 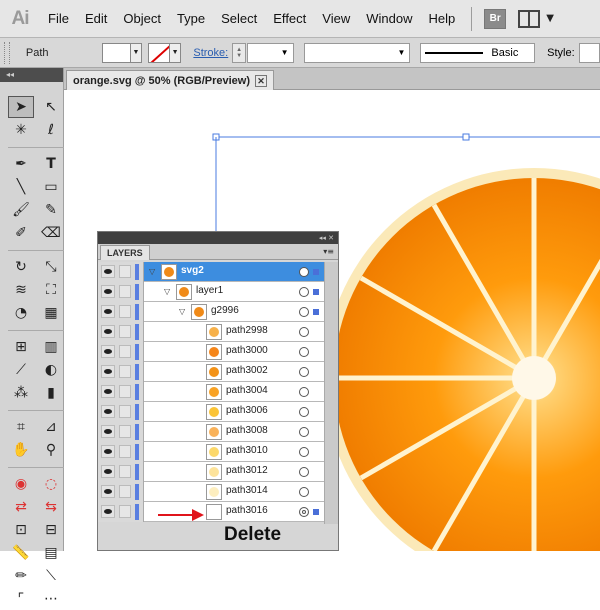 What do you see at coordinates (218, 392) in the screenshot?
I see `layer-row: path3004` at bounding box center [218, 392].